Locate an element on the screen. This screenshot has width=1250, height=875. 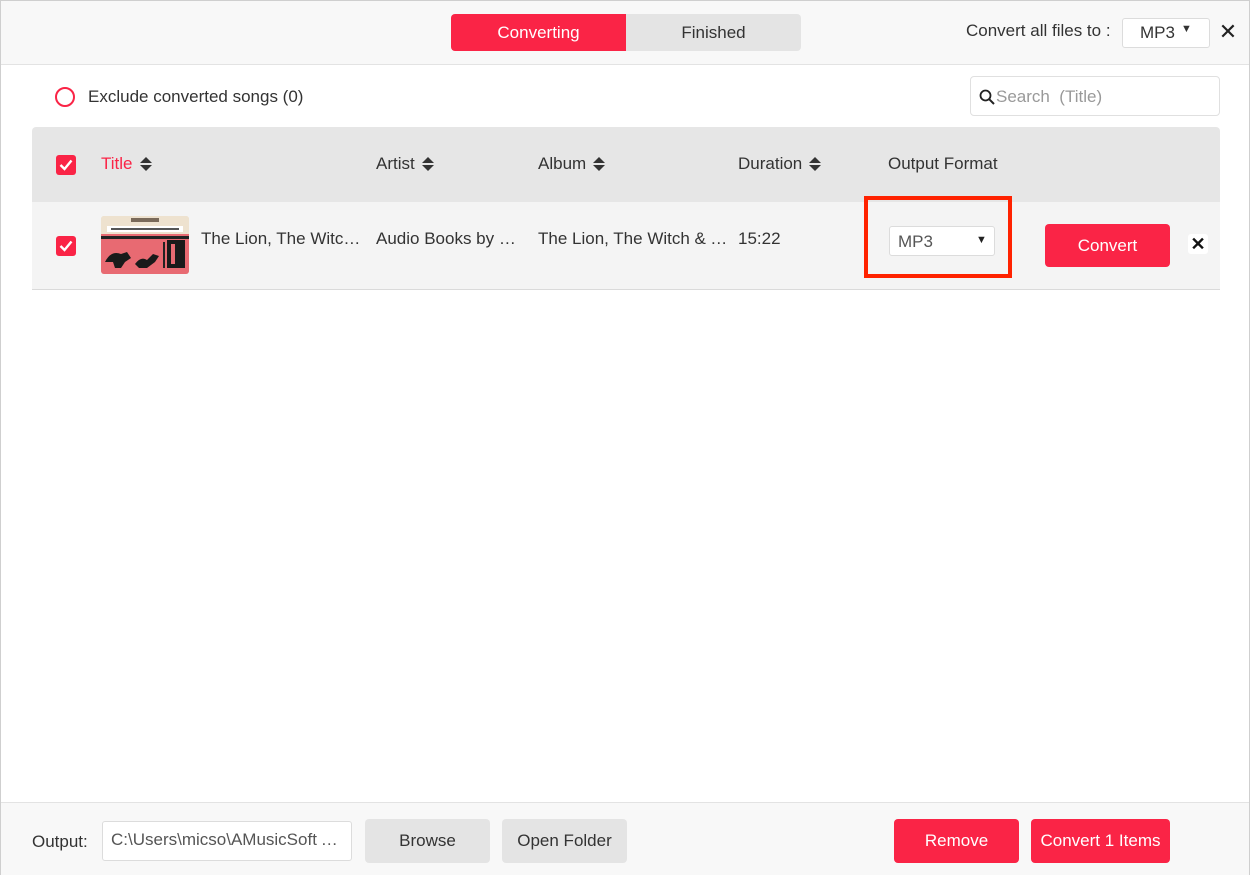
tab-finished: Finished is located at coordinates (713, 32).